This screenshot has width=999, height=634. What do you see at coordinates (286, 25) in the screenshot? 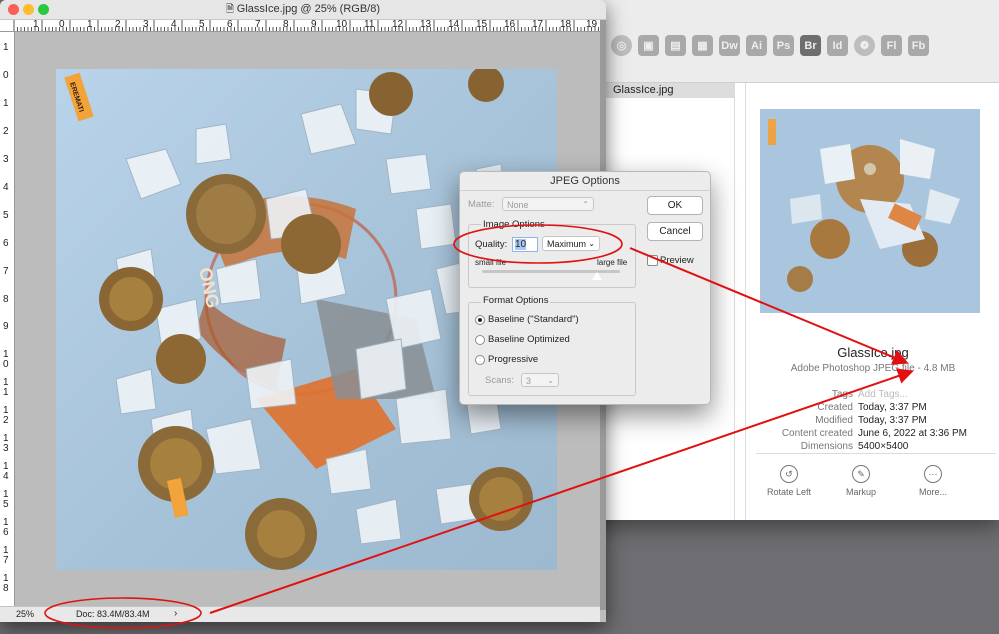
I see `ruler-h-label: 8` at bounding box center [286, 25].